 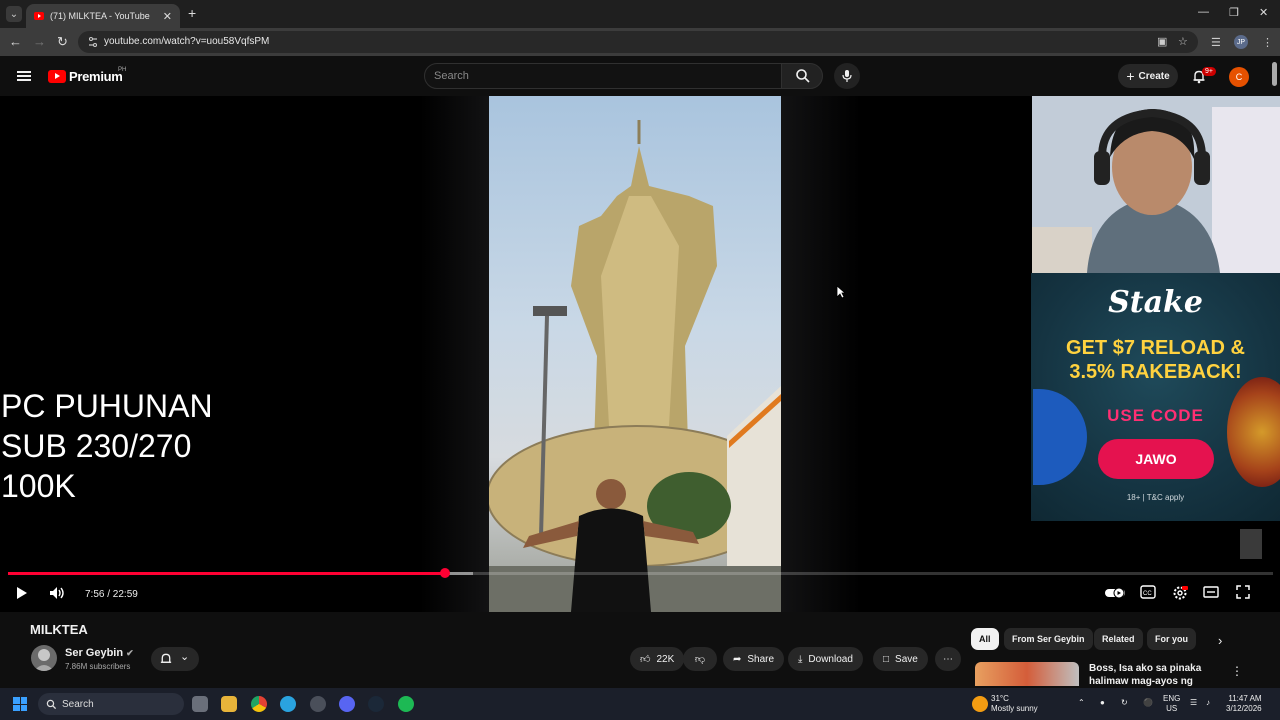 I want to click on language-indicator: ENG US, so click(x=1171, y=704).